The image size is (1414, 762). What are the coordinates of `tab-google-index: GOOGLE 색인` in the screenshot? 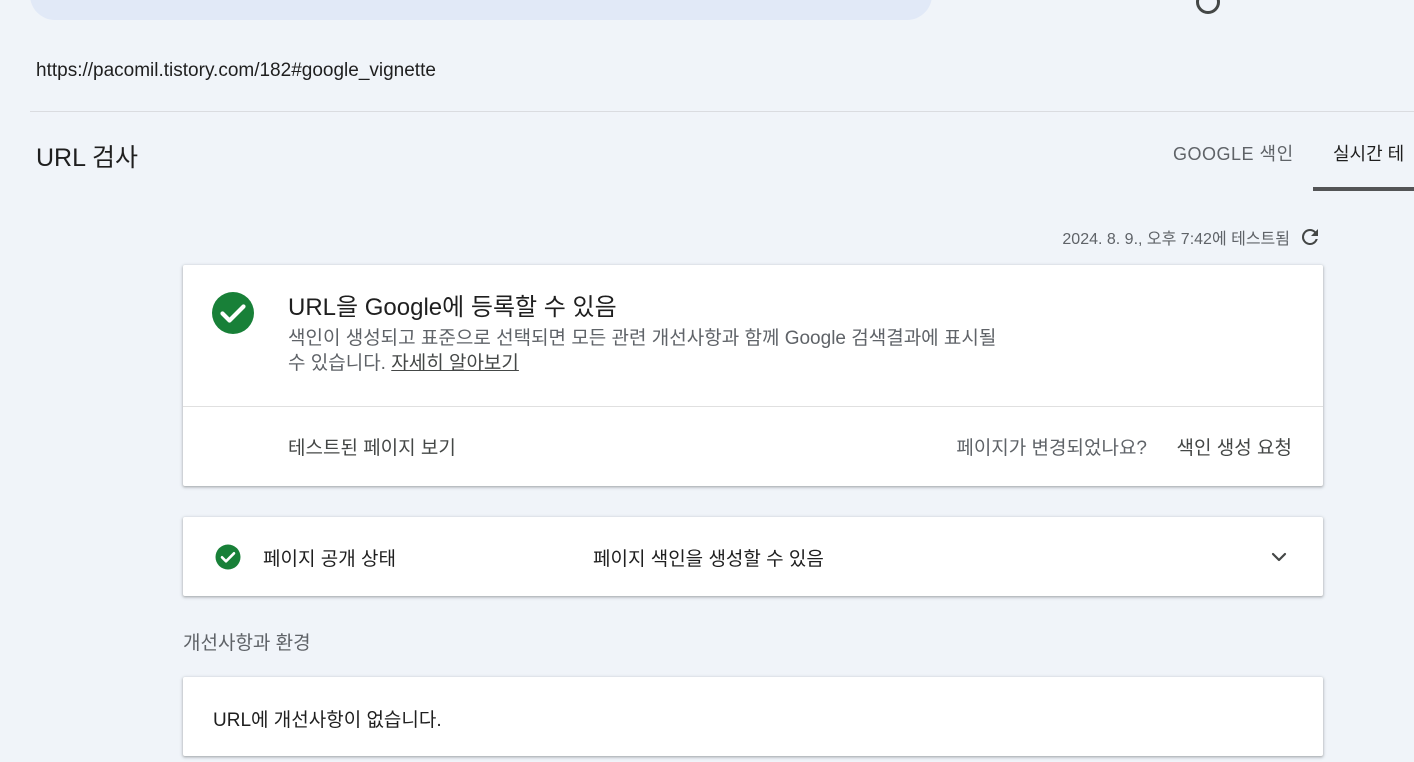 It's located at (1233, 153).